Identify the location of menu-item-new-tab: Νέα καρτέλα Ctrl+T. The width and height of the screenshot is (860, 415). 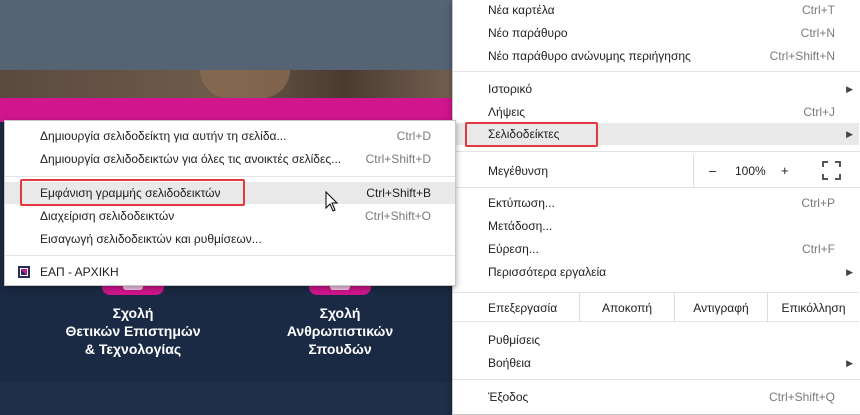
(656, 10).